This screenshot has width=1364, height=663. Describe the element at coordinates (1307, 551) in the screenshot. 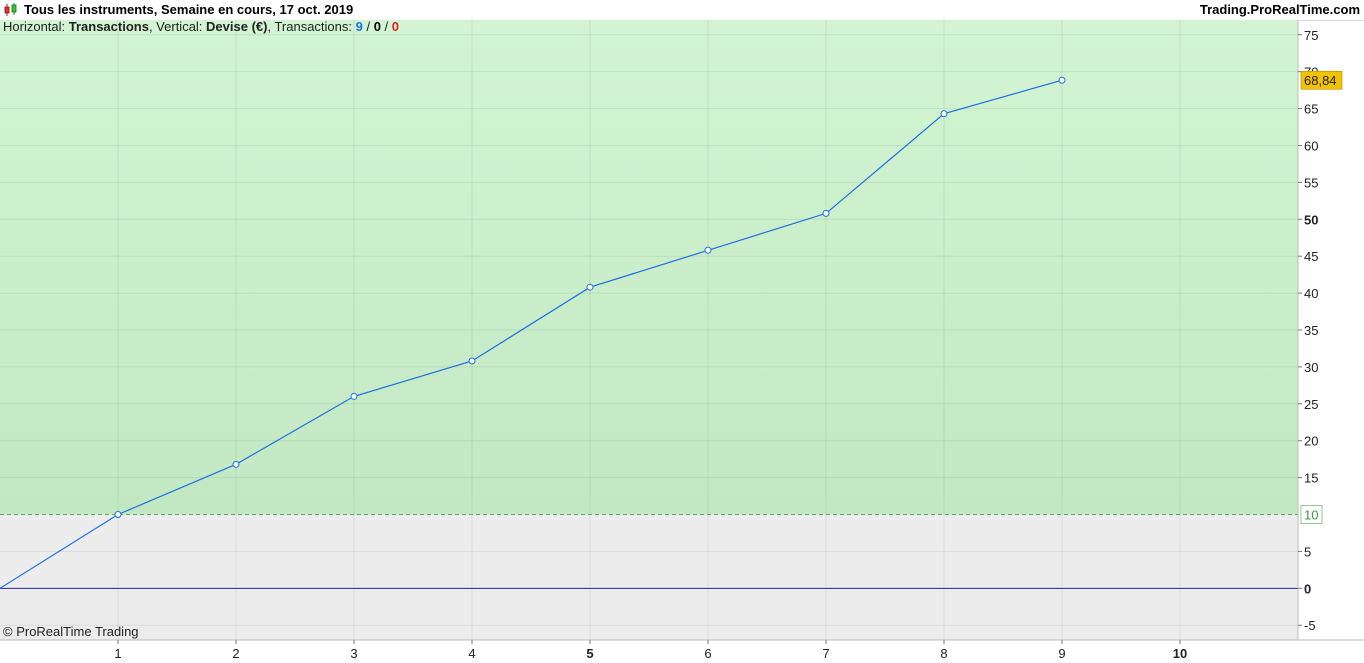

I see `y-tick-label: 5` at that location.